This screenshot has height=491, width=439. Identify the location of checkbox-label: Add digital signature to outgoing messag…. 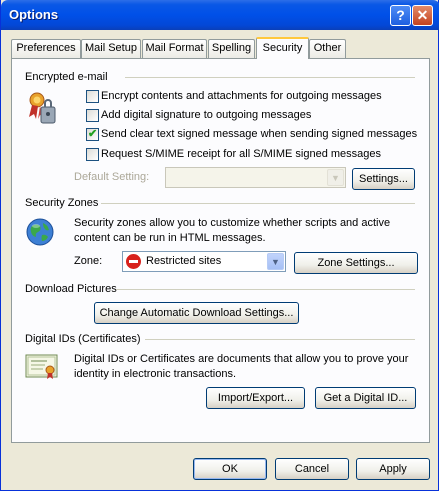
(206, 115).